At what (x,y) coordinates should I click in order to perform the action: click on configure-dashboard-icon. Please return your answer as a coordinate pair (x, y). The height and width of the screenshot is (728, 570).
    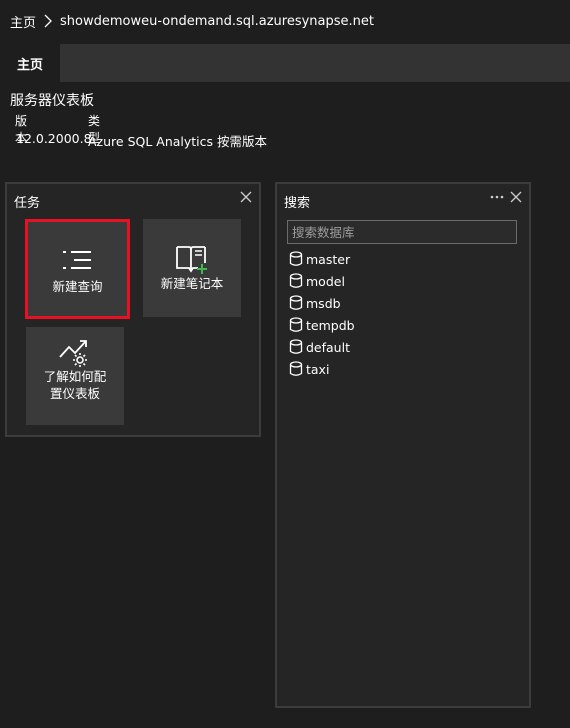
    Looking at the image, I should click on (75, 352).